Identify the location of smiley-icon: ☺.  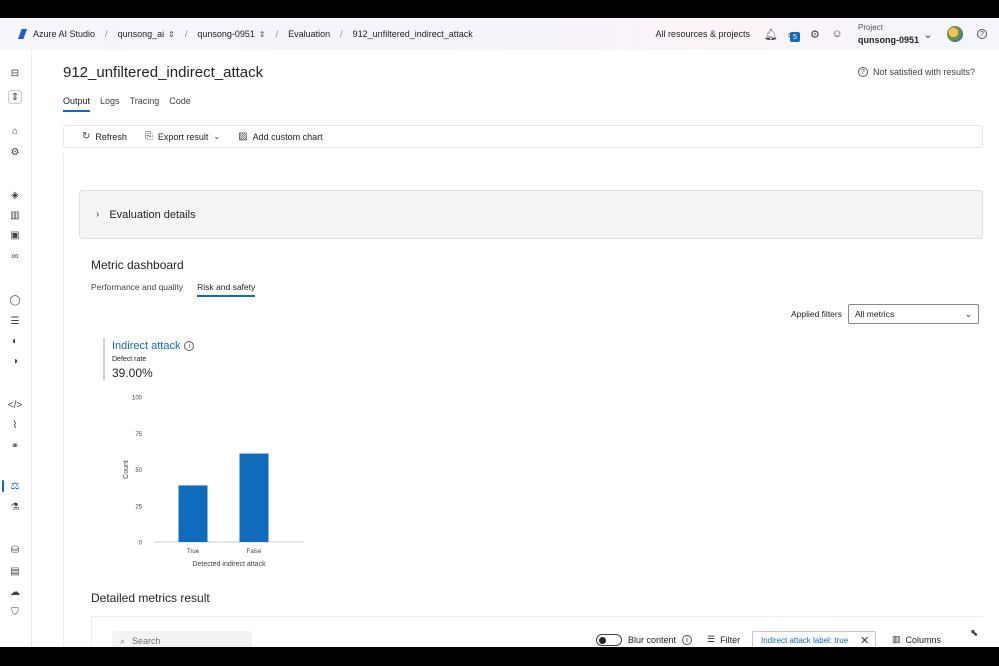
(837, 34).